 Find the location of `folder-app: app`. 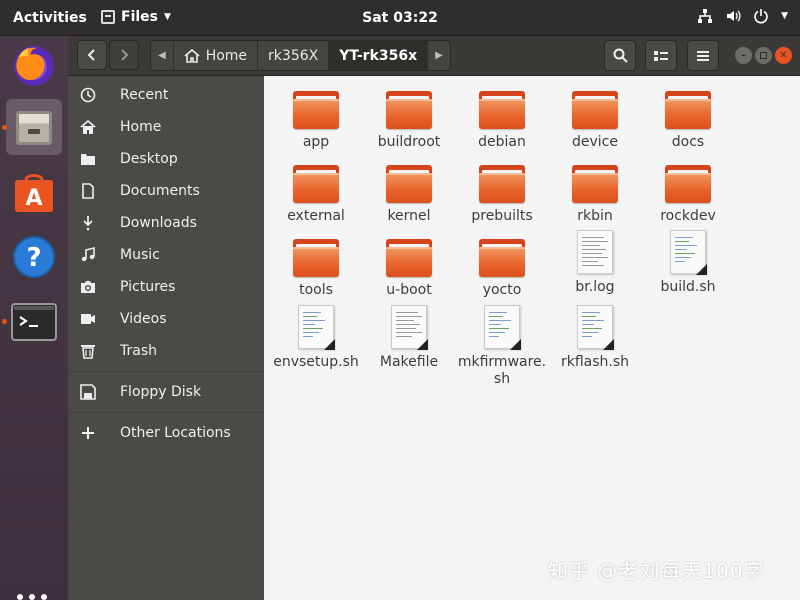

folder-app: app is located at coordinates (316, 121).